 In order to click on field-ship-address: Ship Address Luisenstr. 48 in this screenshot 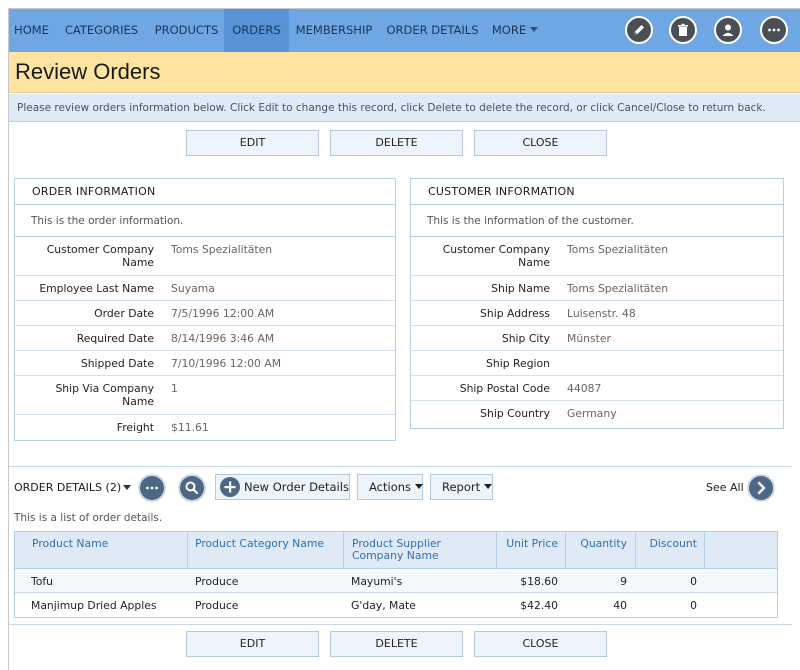, I will do `click(597, 313)`.